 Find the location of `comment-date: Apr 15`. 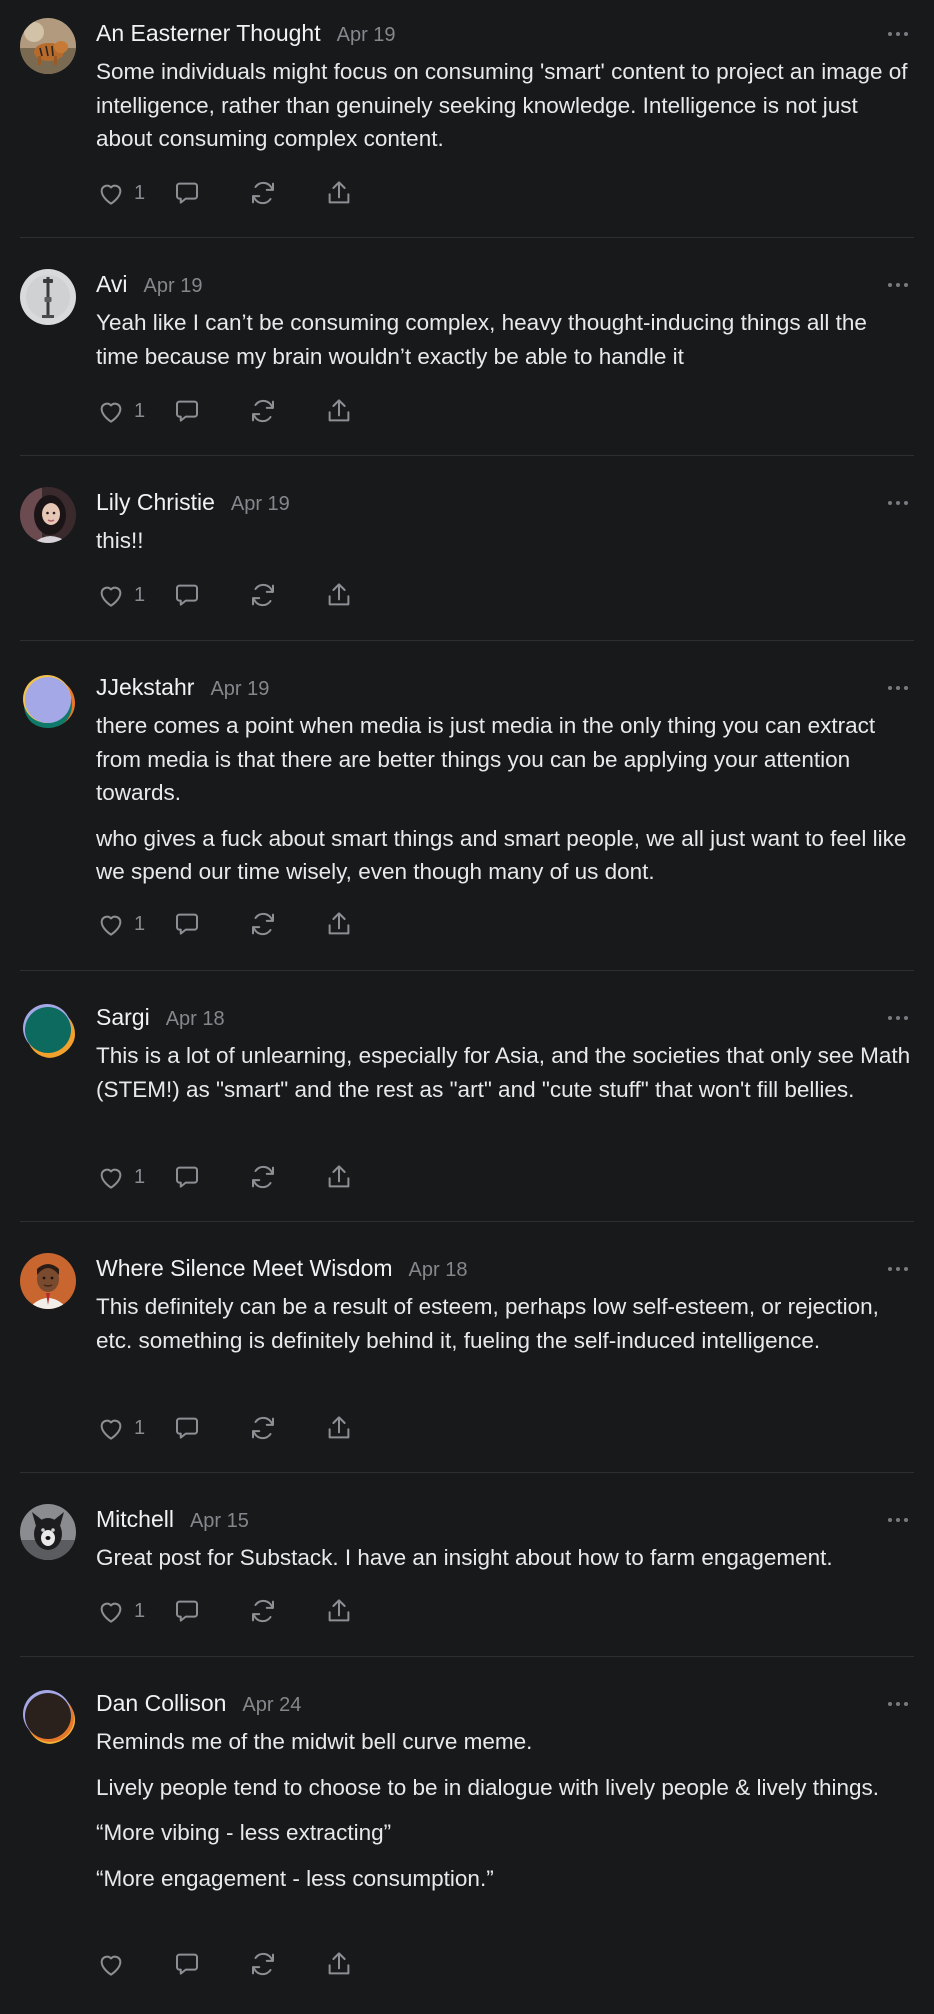

comment-date: Apr 15 is located at coordinates (219, 1521).